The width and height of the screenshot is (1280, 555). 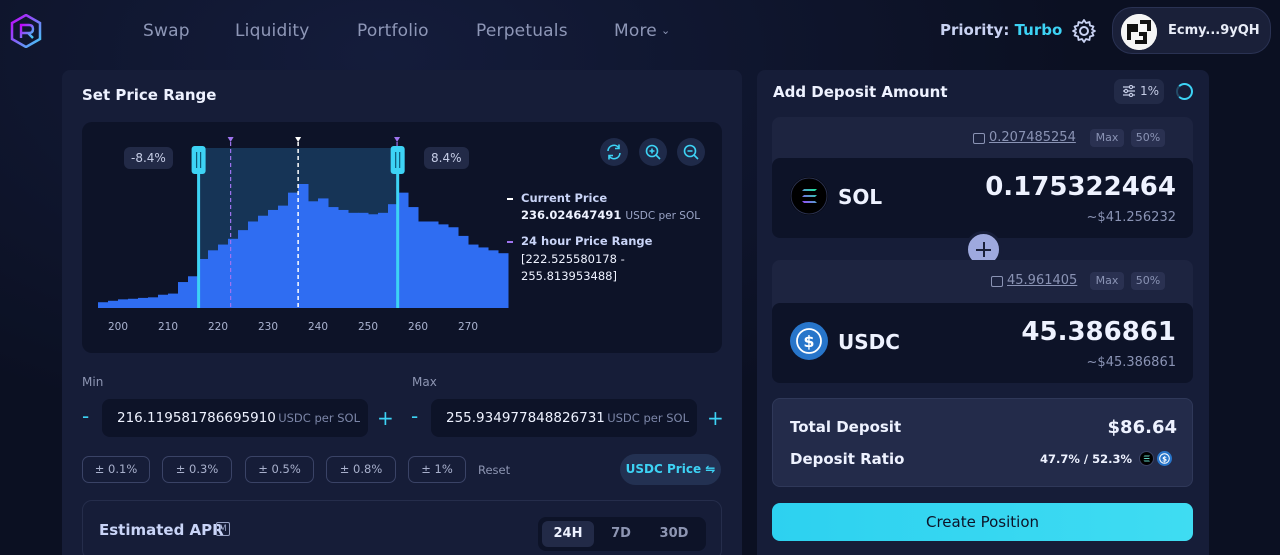 What do you see at coordinates (1139, 32) in the screenshot?
I see `wallet-avatar-icon` at bounding box center [1139, 32].